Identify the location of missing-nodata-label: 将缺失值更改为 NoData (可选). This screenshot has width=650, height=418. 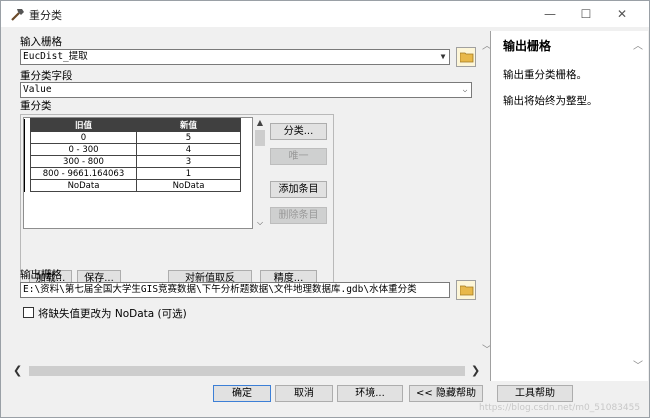
(112, 314).